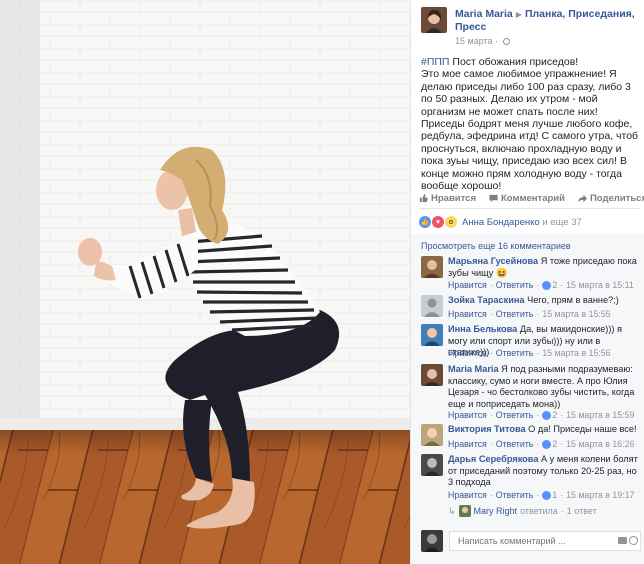  I want to click on comment-date: 15 марта в 15:55, so click(576, 314).